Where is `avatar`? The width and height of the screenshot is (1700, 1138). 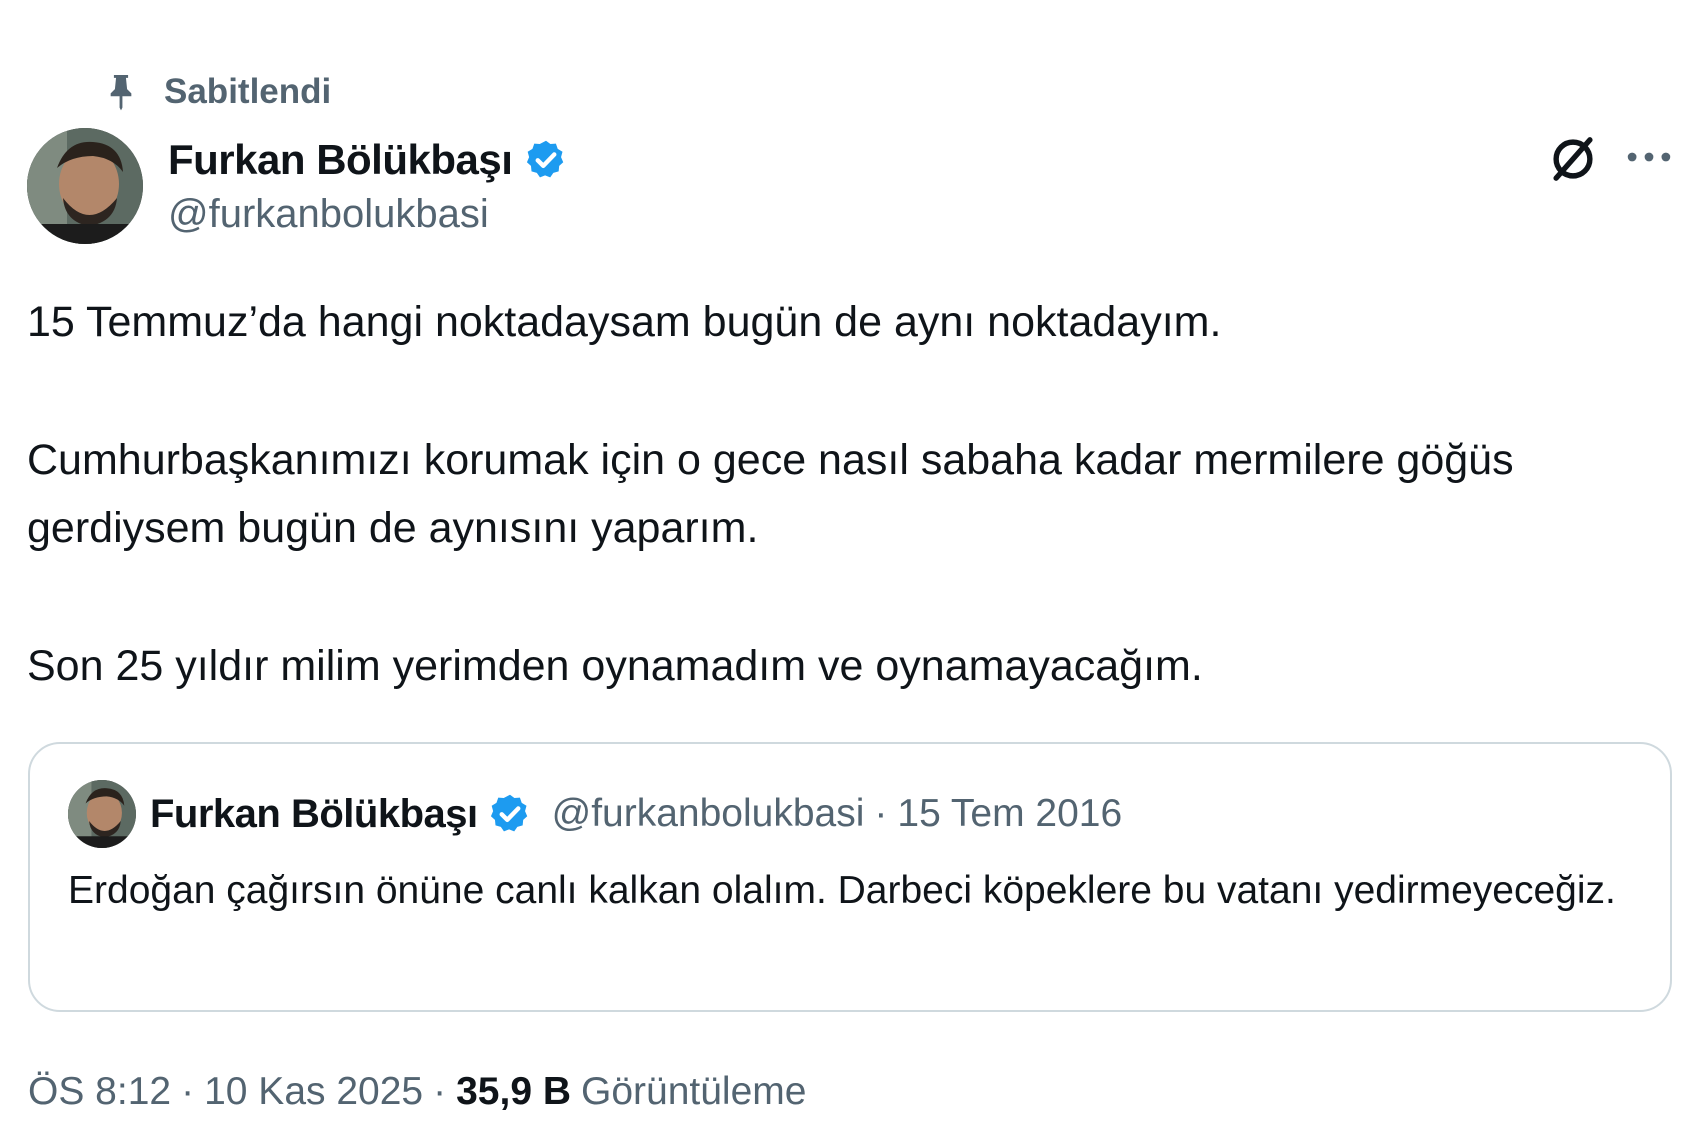
avatar is located at coordinates (85, 186).